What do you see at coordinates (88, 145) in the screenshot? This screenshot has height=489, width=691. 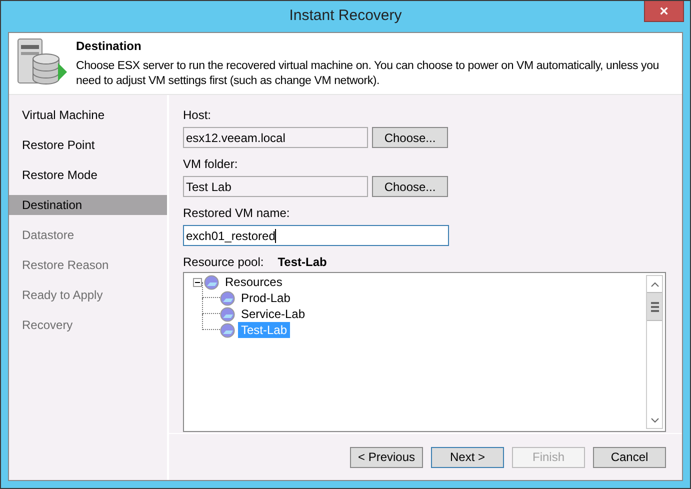 I see `wizard-step: Restore Point` at bounding box center [88, 145].